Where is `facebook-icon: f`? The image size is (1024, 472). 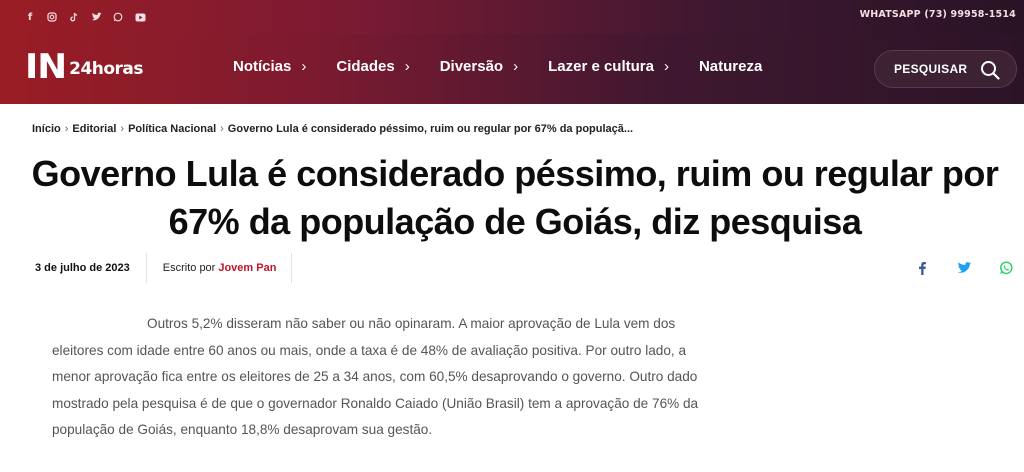
facebook-icon: f is located at coordinates (30, 17).